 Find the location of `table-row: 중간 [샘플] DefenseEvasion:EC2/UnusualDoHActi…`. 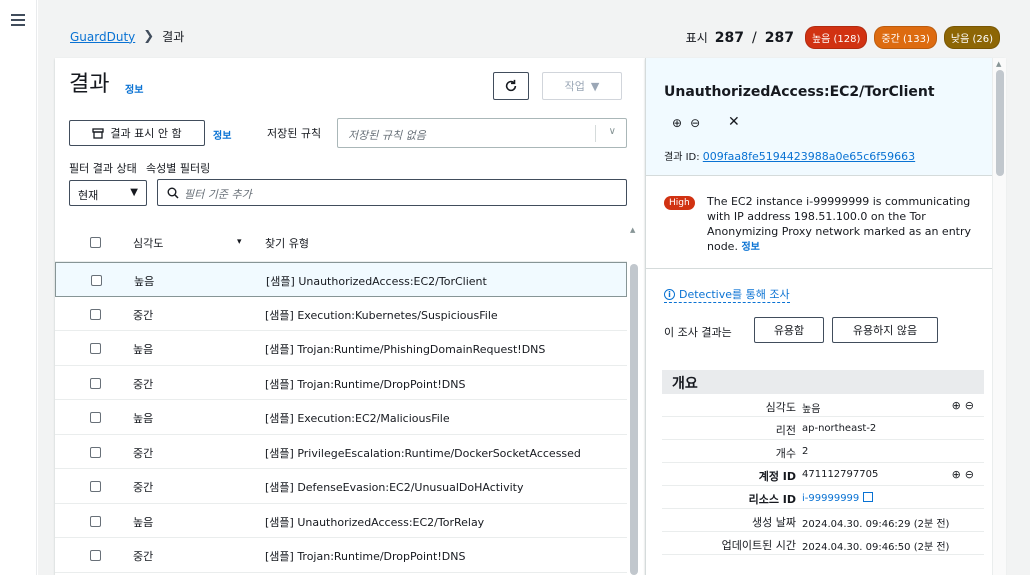

table-row: 중간 [샘플] DefenseEvasion:EC2/UnusualDoHActi… is located at coordinates (341, 486).